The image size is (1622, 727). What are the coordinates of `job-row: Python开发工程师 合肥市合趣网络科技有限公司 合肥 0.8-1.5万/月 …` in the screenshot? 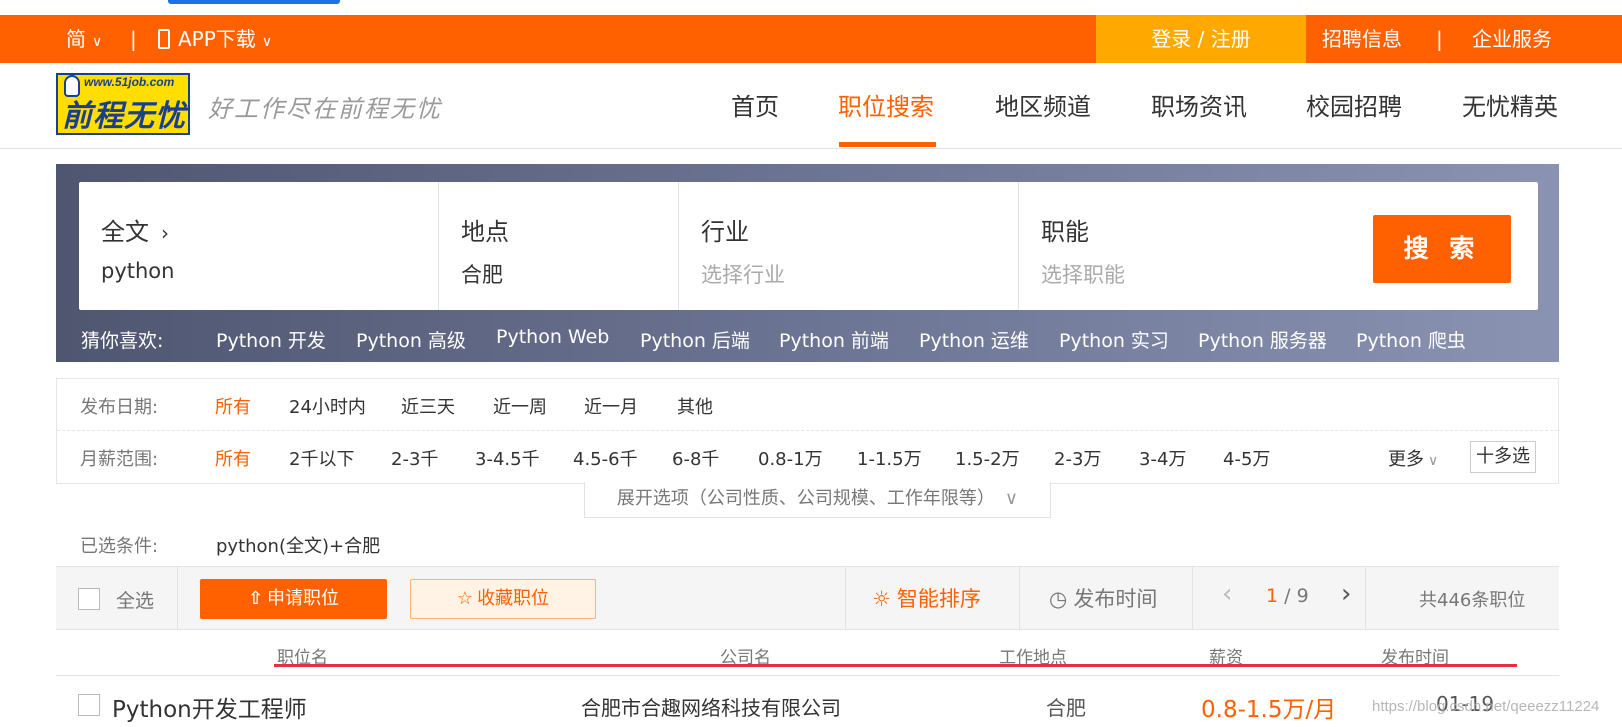 It's located at (807, 701).